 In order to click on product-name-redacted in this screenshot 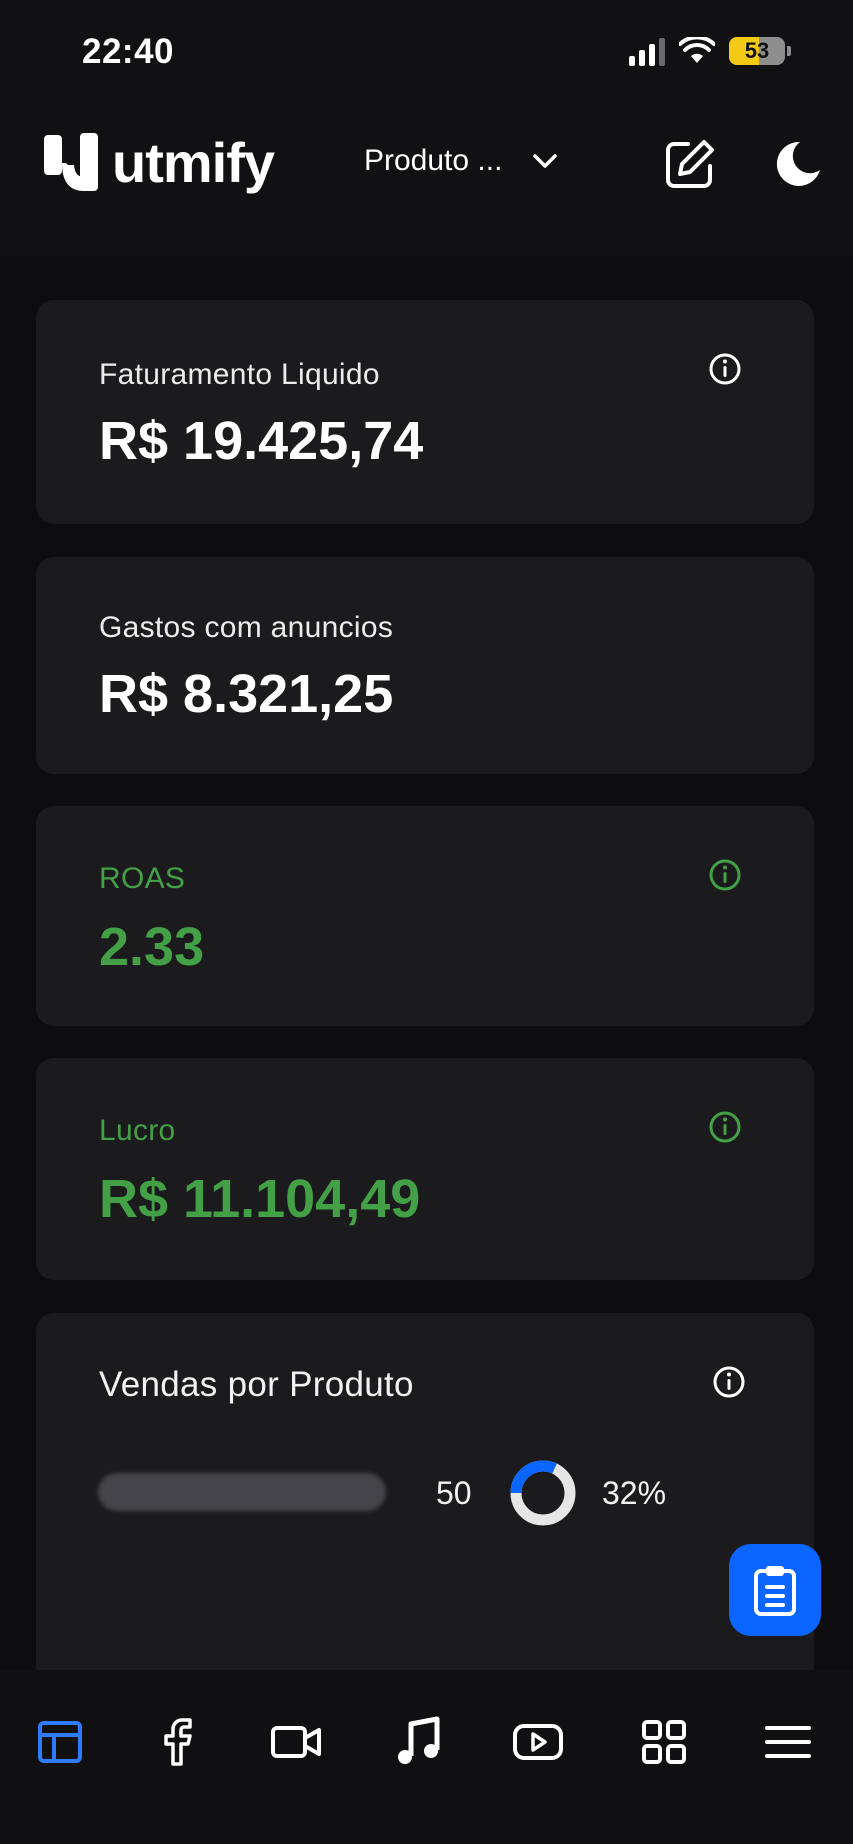, I will do `click(242, 1492)`.